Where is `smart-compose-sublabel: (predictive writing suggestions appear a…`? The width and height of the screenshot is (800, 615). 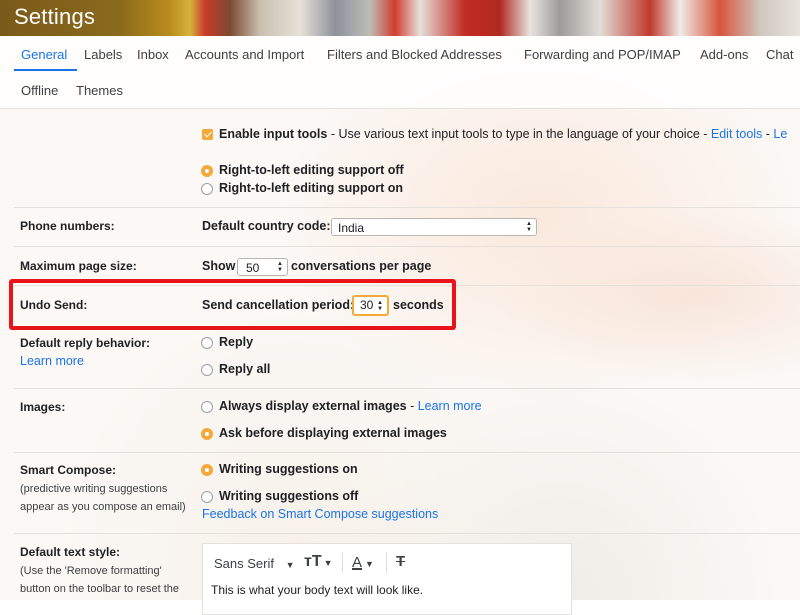
smart-compose-sublabel: (predictive writing suggestions appear a… is located at coordinates (103, 498).